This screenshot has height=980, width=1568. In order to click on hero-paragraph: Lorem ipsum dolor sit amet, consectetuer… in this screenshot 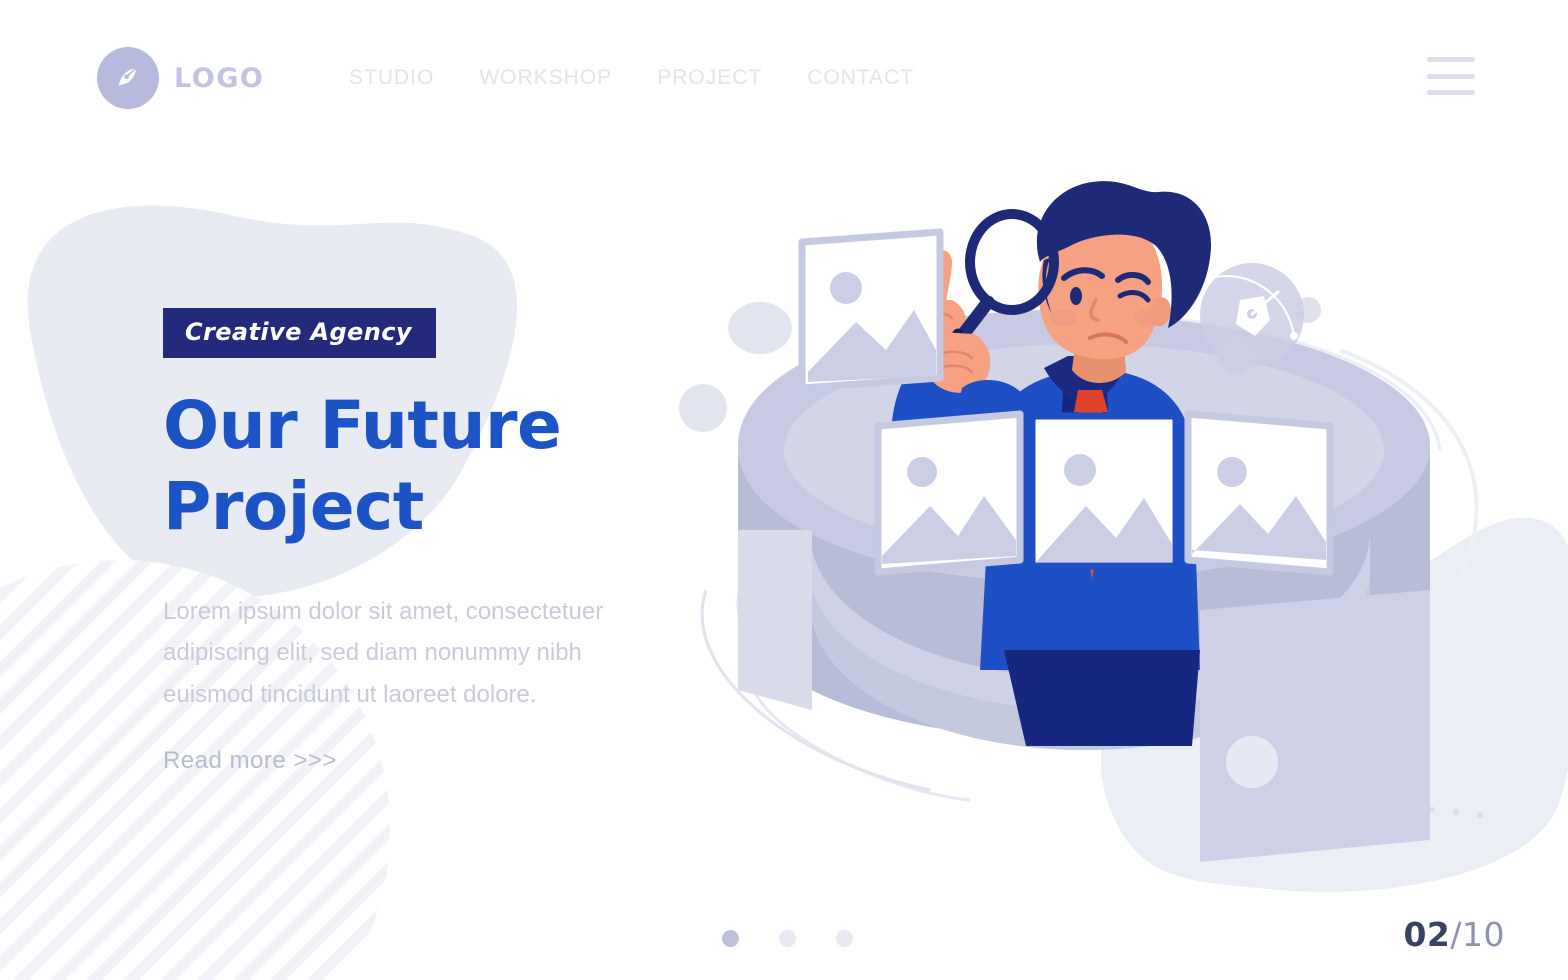, I will do `click(383, 653)`.